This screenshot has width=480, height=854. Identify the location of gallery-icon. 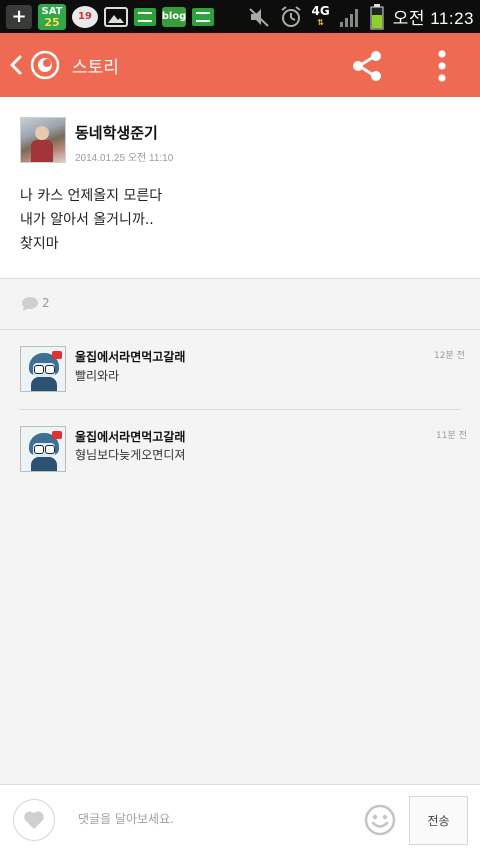
(116, 16).